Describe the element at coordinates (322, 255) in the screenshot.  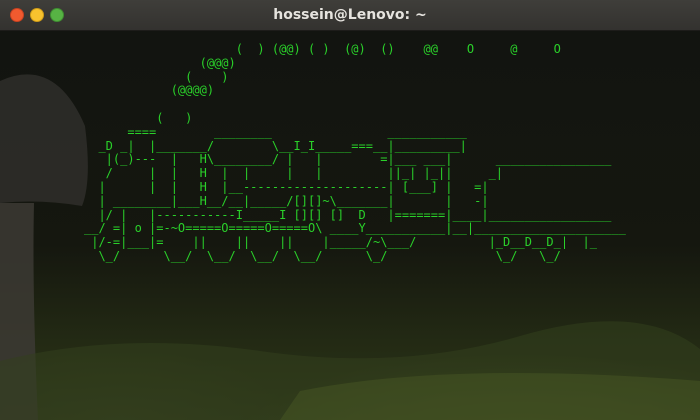
I see `train-line: \_/ \__/ \__/ \__/ \__/ \_/ \_/ \_/` at that location.